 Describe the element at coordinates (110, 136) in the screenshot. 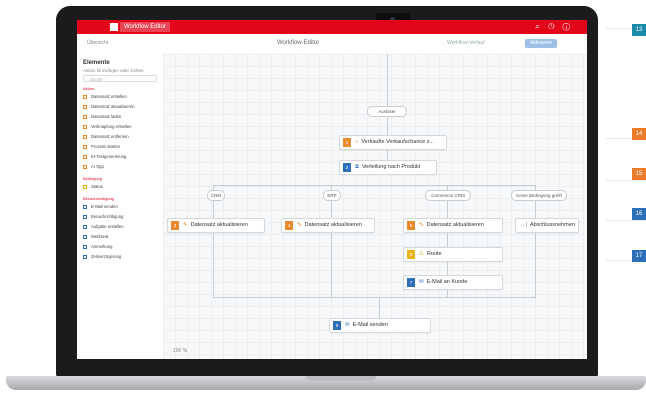

I see `sidebar-item-label: Datensatz entfernen` at that location.